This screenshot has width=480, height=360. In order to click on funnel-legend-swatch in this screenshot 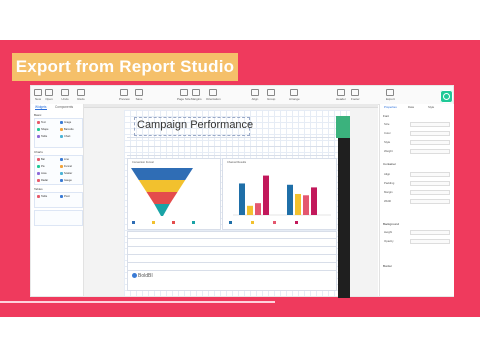, I will do `click(173, 222)`.